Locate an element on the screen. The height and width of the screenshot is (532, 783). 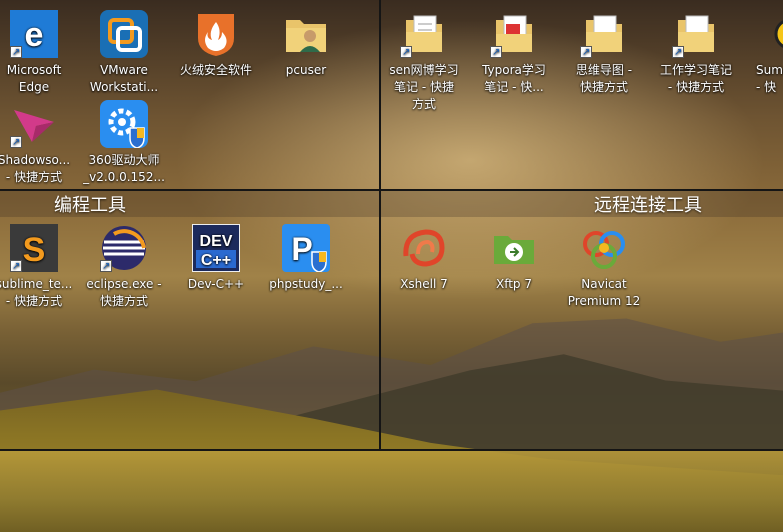
desktop-icon-navicat: Navicat Premium 12 is located at coordinates (604, 267).